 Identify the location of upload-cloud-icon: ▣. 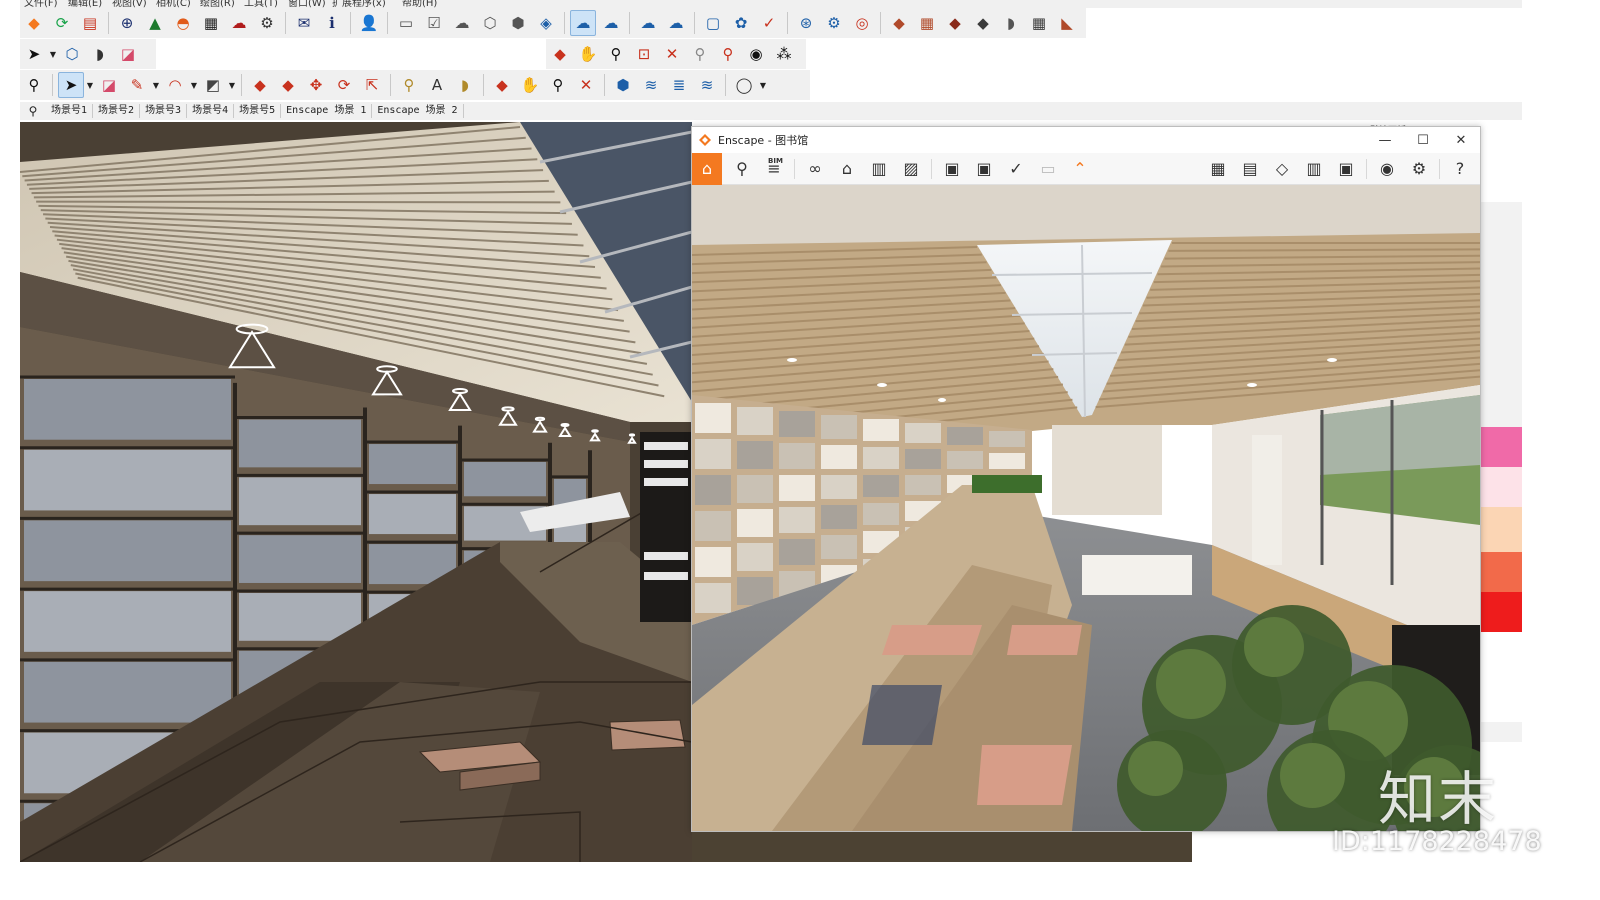
(1346, 169).